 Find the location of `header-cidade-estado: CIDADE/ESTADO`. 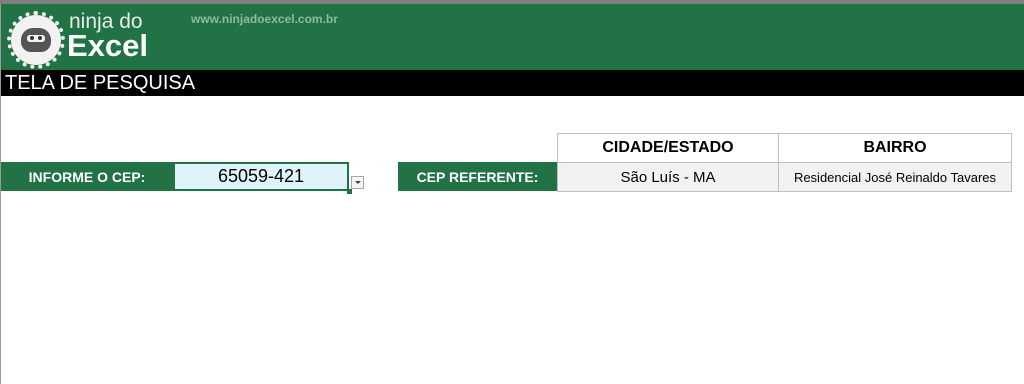

header-cidade-estado: CIDADE/ESTADO is located at coordinates (668, 148).